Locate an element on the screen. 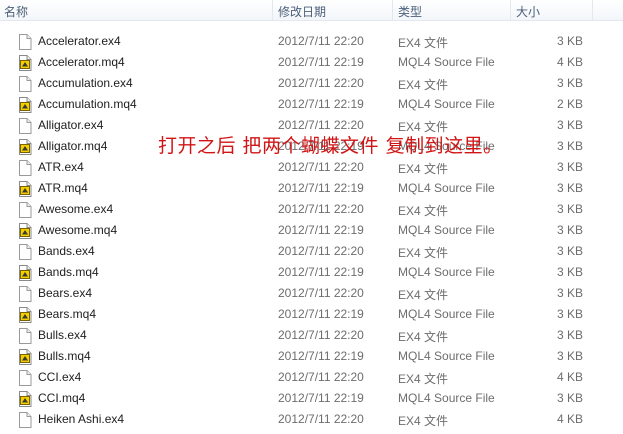 The height and width of the screenshot is (434, 623). file-row: Bands.ex4 2012/7/11 22:20 EX4 文件 3 KB is located at coordinates (311, 250).